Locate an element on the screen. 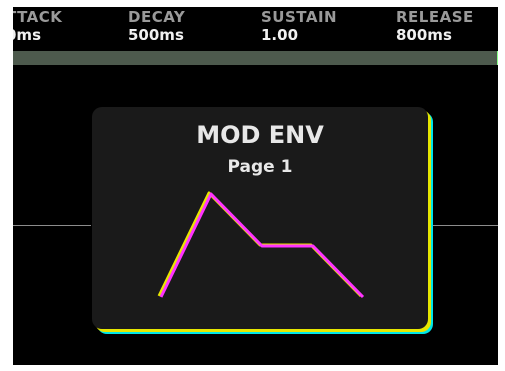  parameter-bar is located at coordinates (255, 58).